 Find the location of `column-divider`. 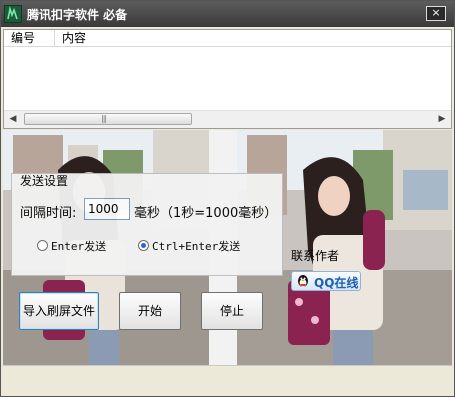

column-divider is located at coordinates (54, 38).